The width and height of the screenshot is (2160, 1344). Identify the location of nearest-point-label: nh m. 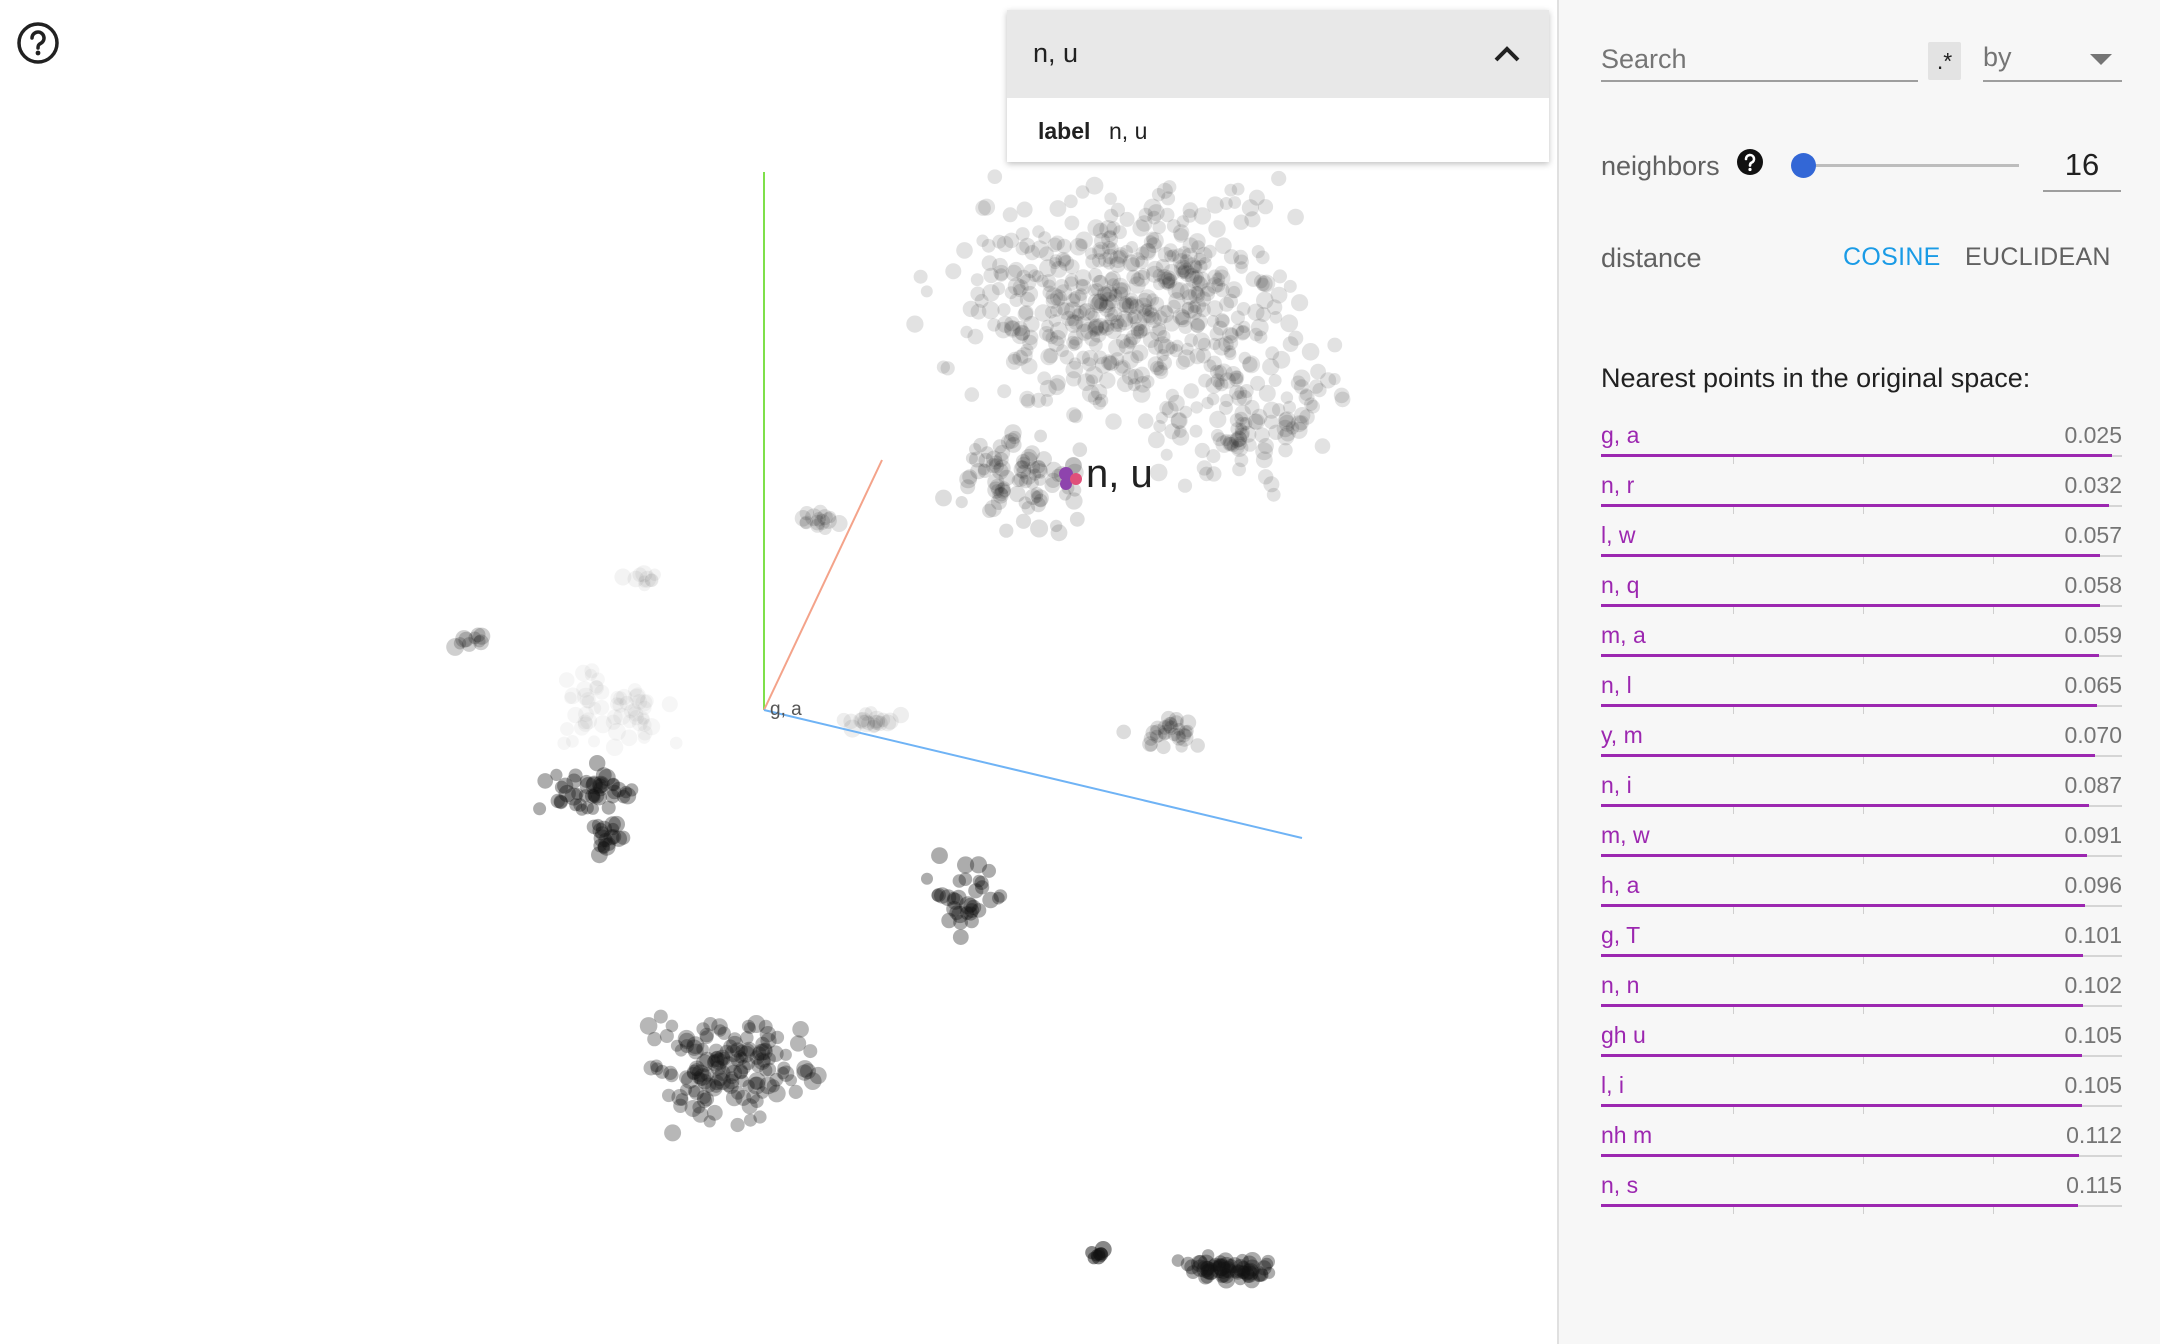
(1626, 1135).